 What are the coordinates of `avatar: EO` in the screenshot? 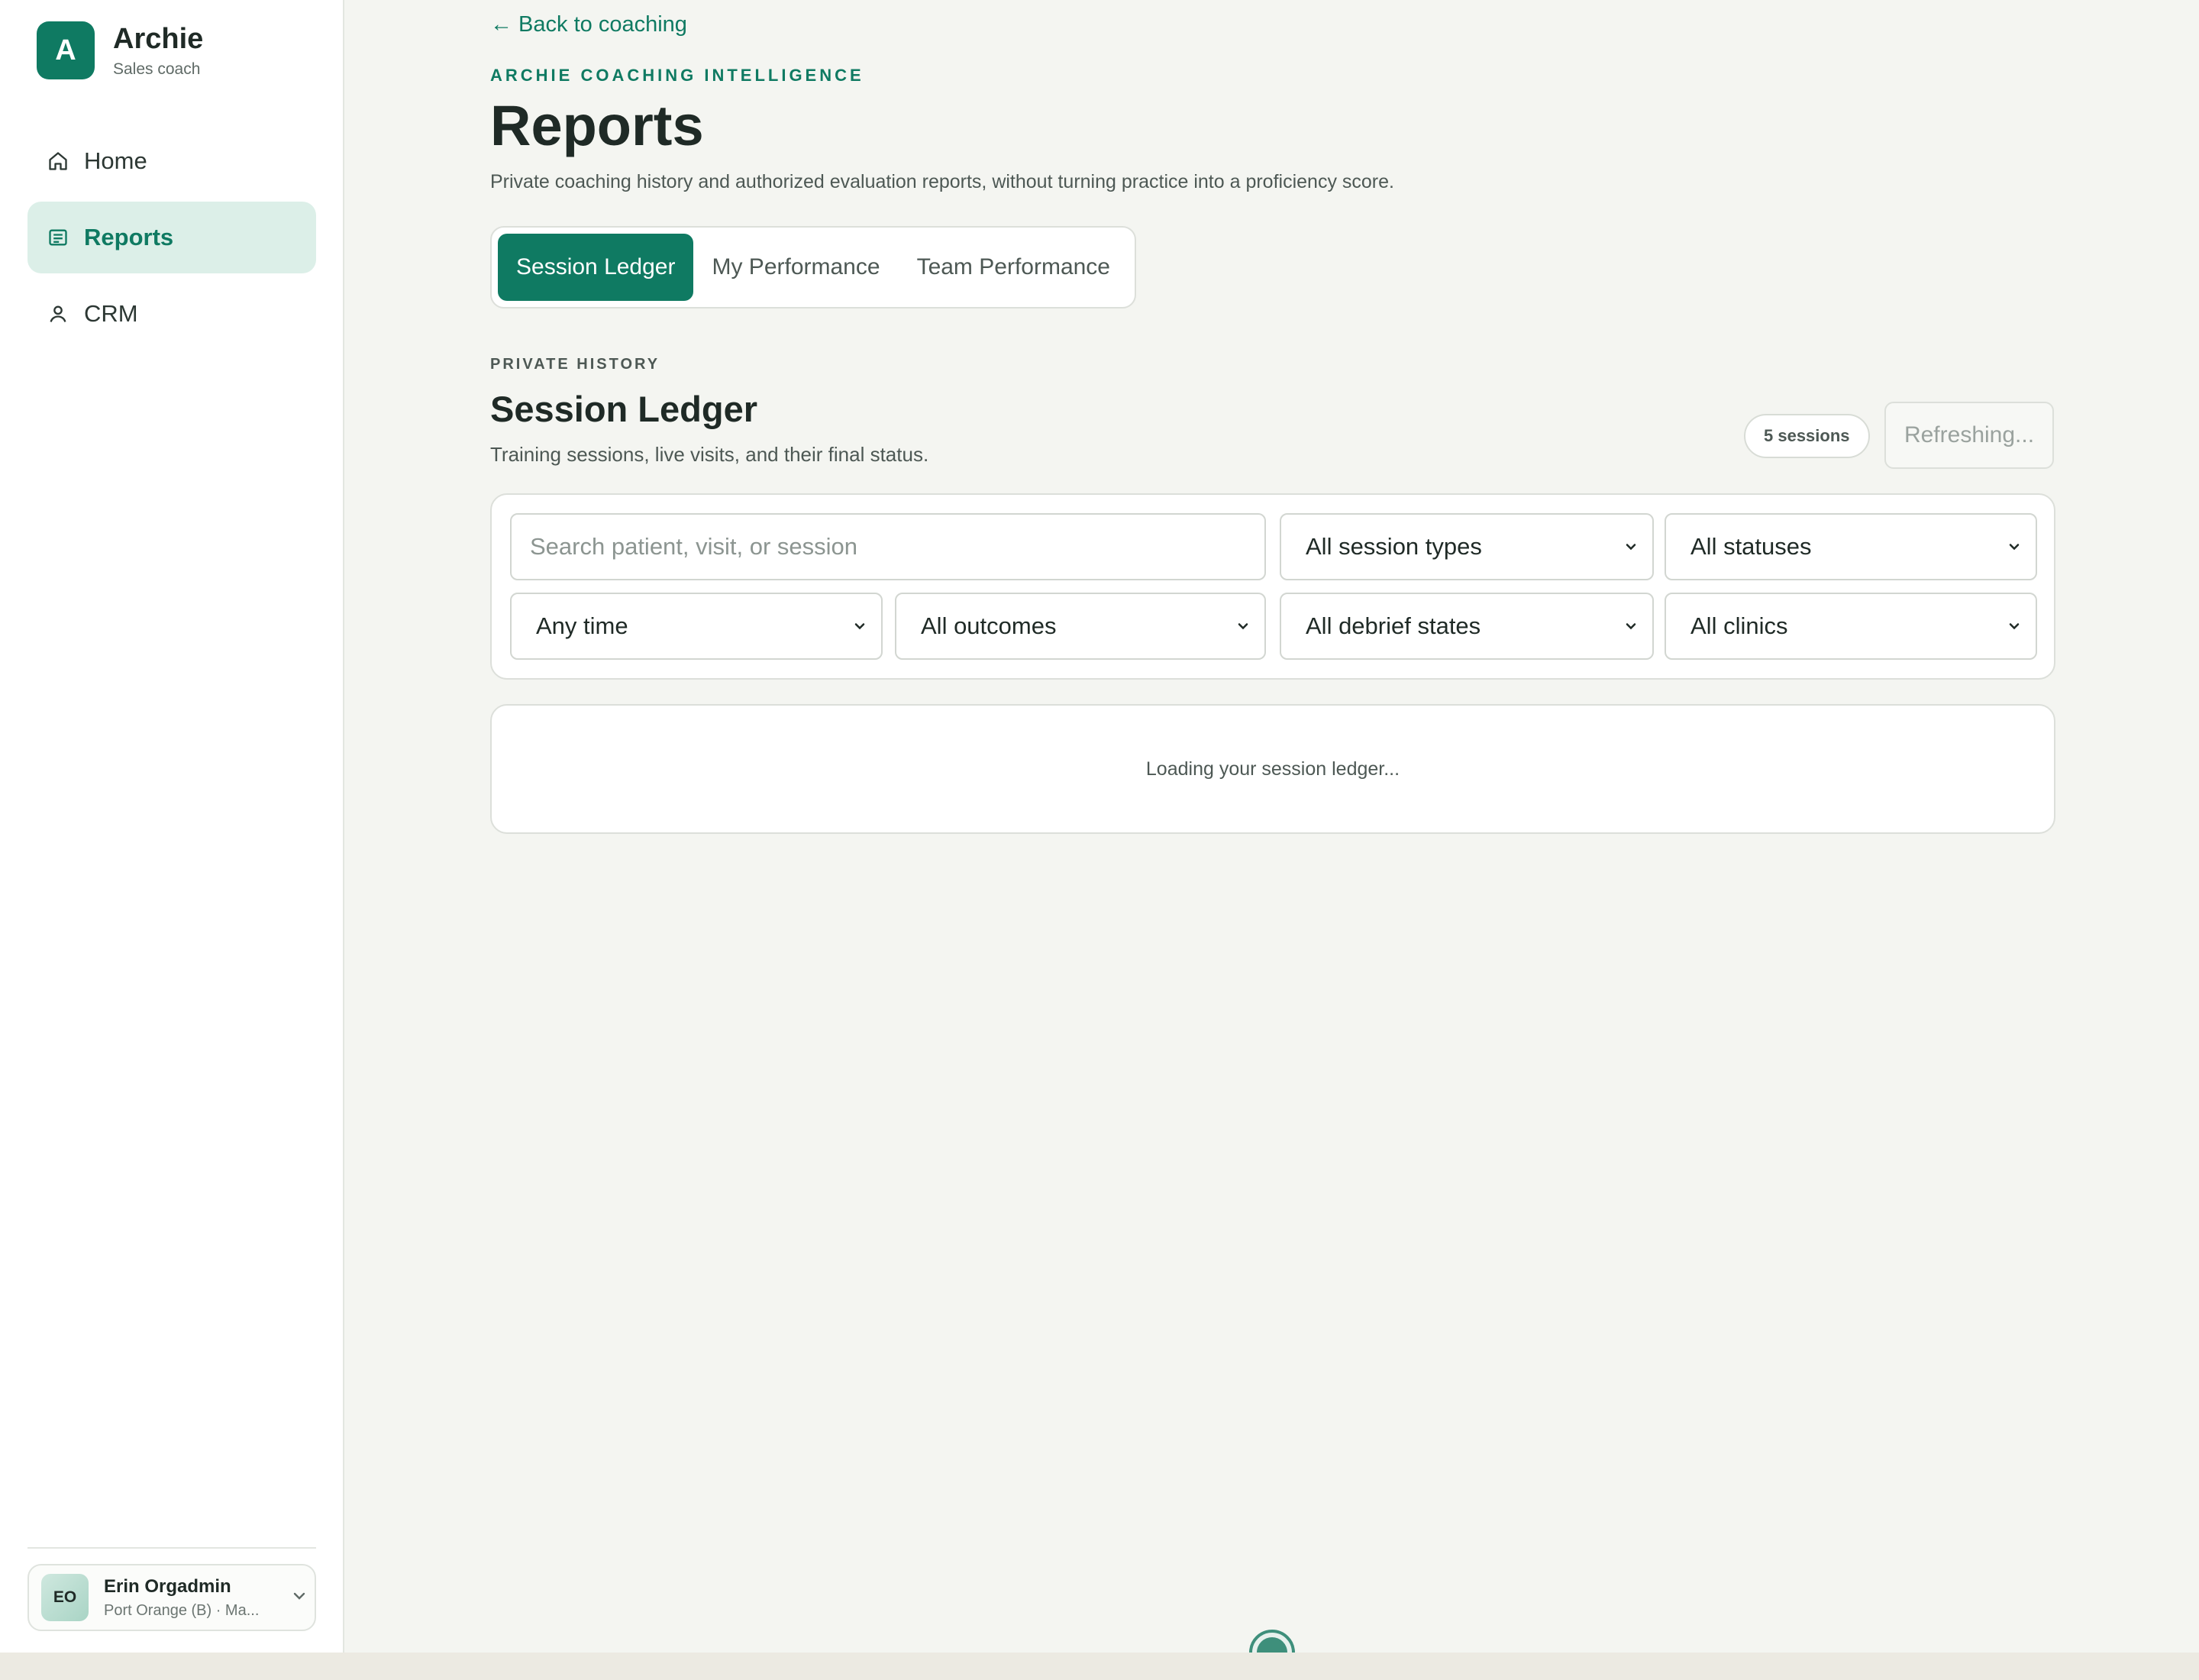 It's located at (65, 1598).